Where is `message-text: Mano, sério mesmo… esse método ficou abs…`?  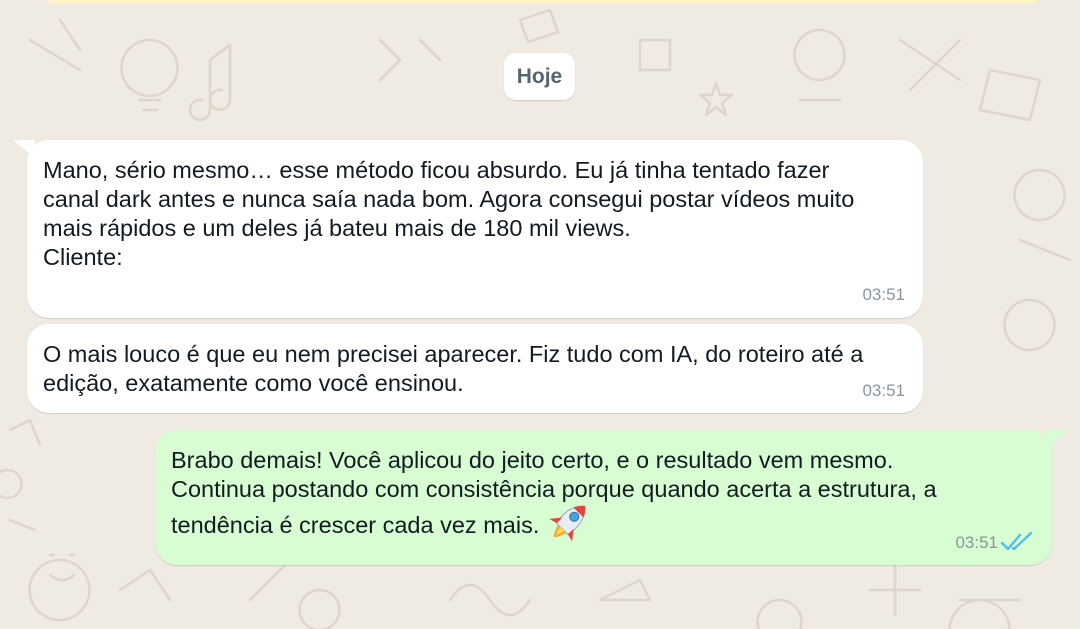 message-text: Mano, sério mesmo… esse método ficou abs… is located at coordinates (449, 213).